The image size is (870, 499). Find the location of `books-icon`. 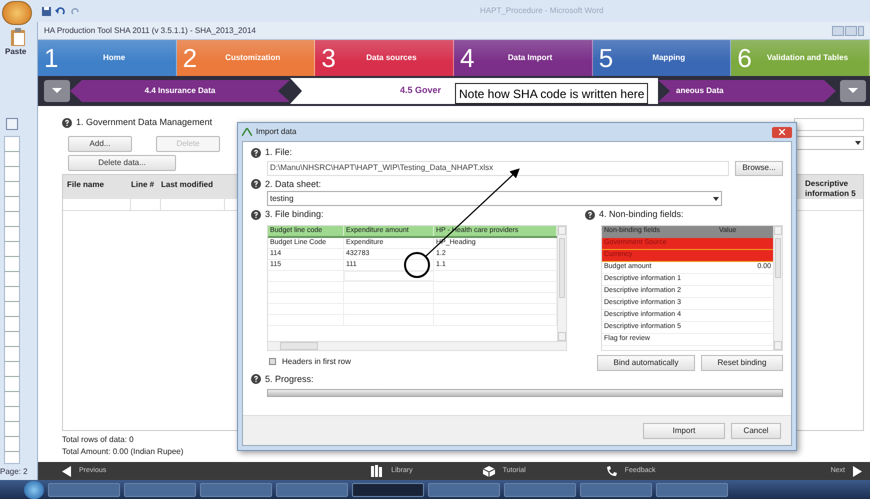

books-icon is located at coordinates (377, 471).